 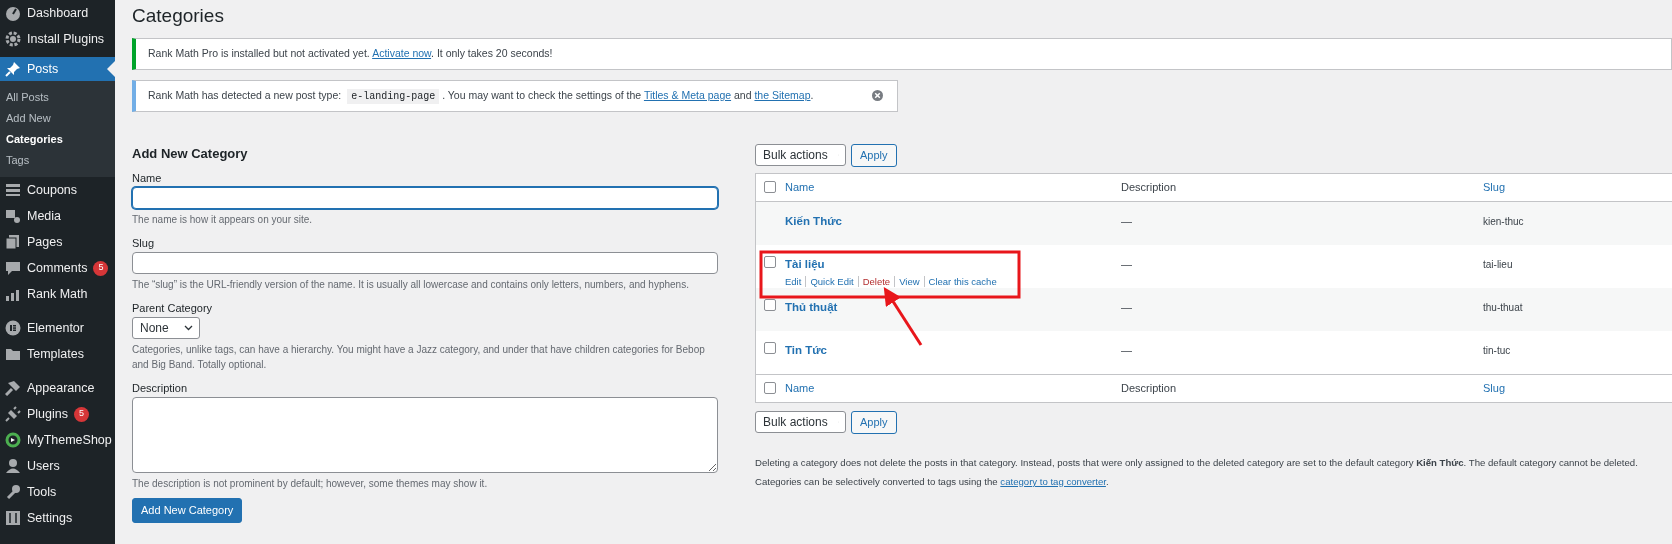 I want to click on chevron-down-icon, so click(x=188, y=328).